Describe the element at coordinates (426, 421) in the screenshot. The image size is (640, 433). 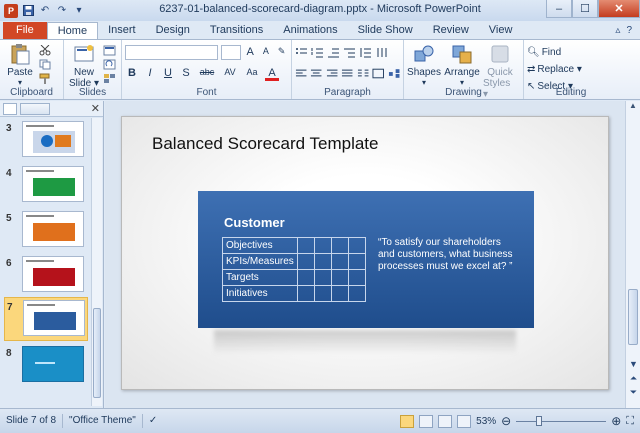
I see `slide-sorter-icon` at that location.